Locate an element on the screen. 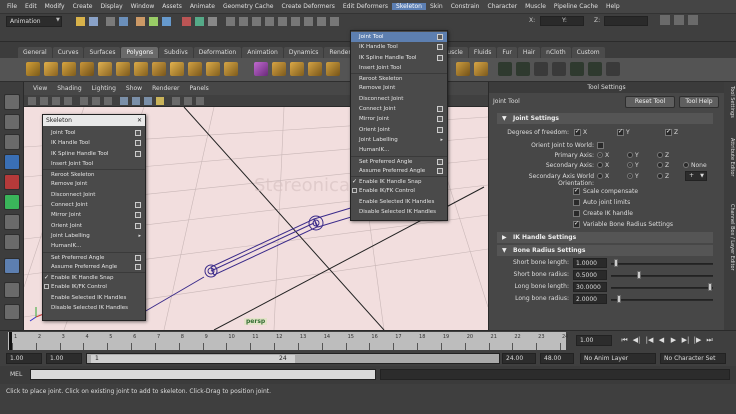  light-icon is located at coordinates (334, 21).